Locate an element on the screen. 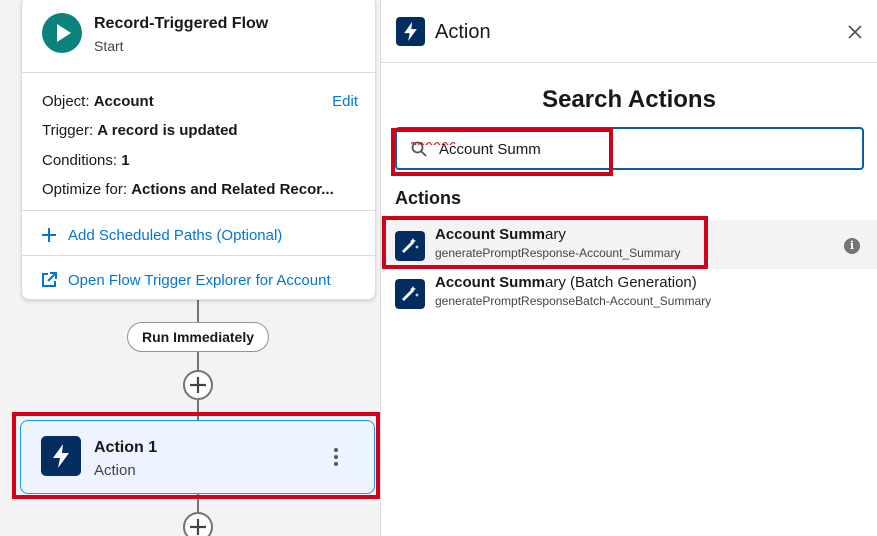 The image size is (877, 536). open-trigger-explorer-label: Open Flow Trigger Explorer for Account is located at coordinates (199, 280).